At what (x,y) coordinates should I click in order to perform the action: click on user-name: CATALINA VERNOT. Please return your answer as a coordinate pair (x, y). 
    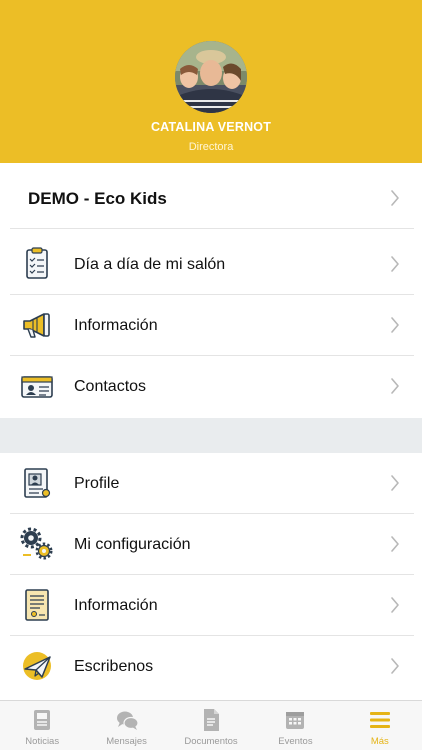
    Looking at the image, I should click on (211, 127).